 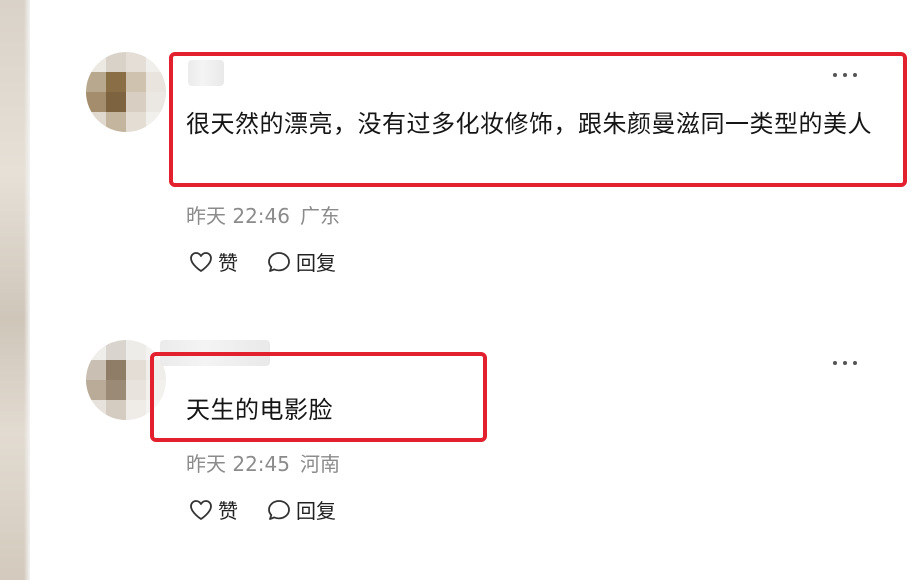 What do you see at coordinates (318, 397) in the screenshot?
I see `highlight-box` at bounding box center [318, 397].